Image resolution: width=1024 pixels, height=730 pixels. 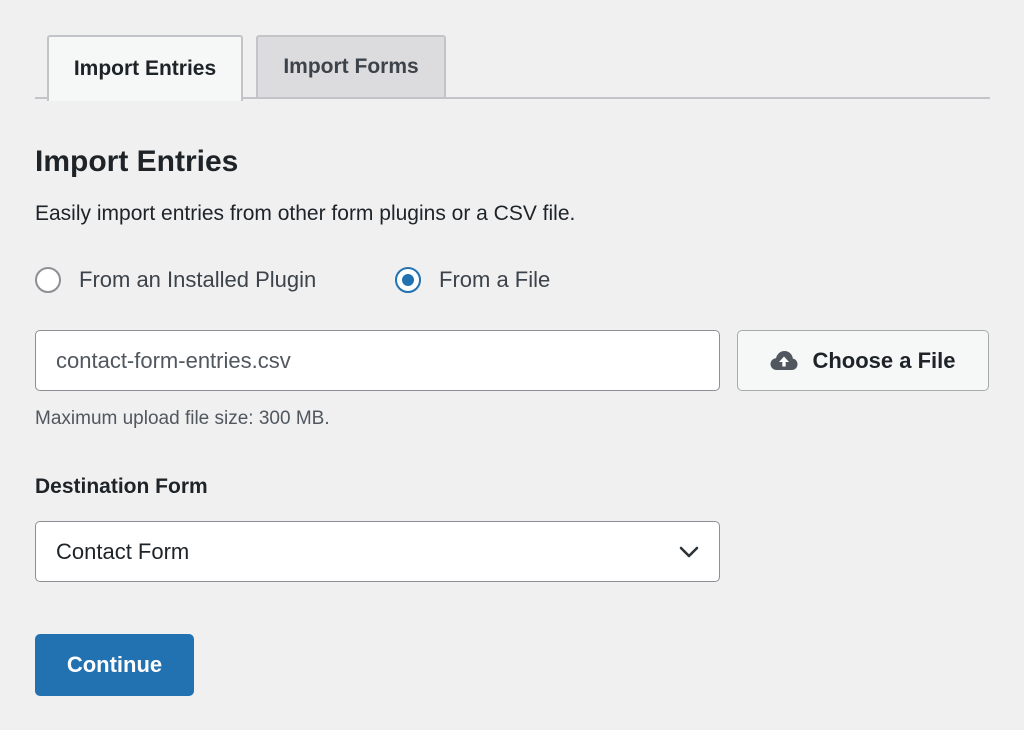 I want to click on radio-label-from-file: From a File, so click(x=495, y=279).